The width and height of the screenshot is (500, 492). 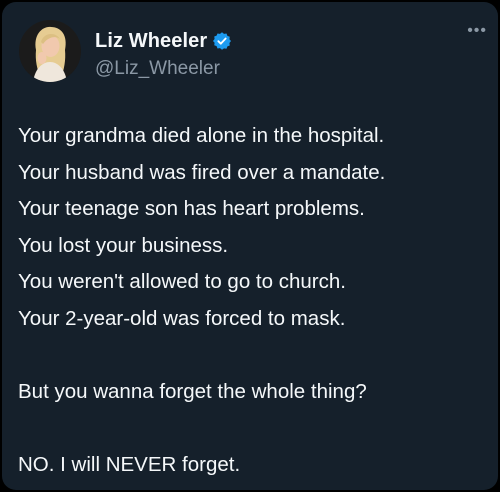 I want to click on tweet-line: You weren't allowed to go to church., so click(x=182, y=282).